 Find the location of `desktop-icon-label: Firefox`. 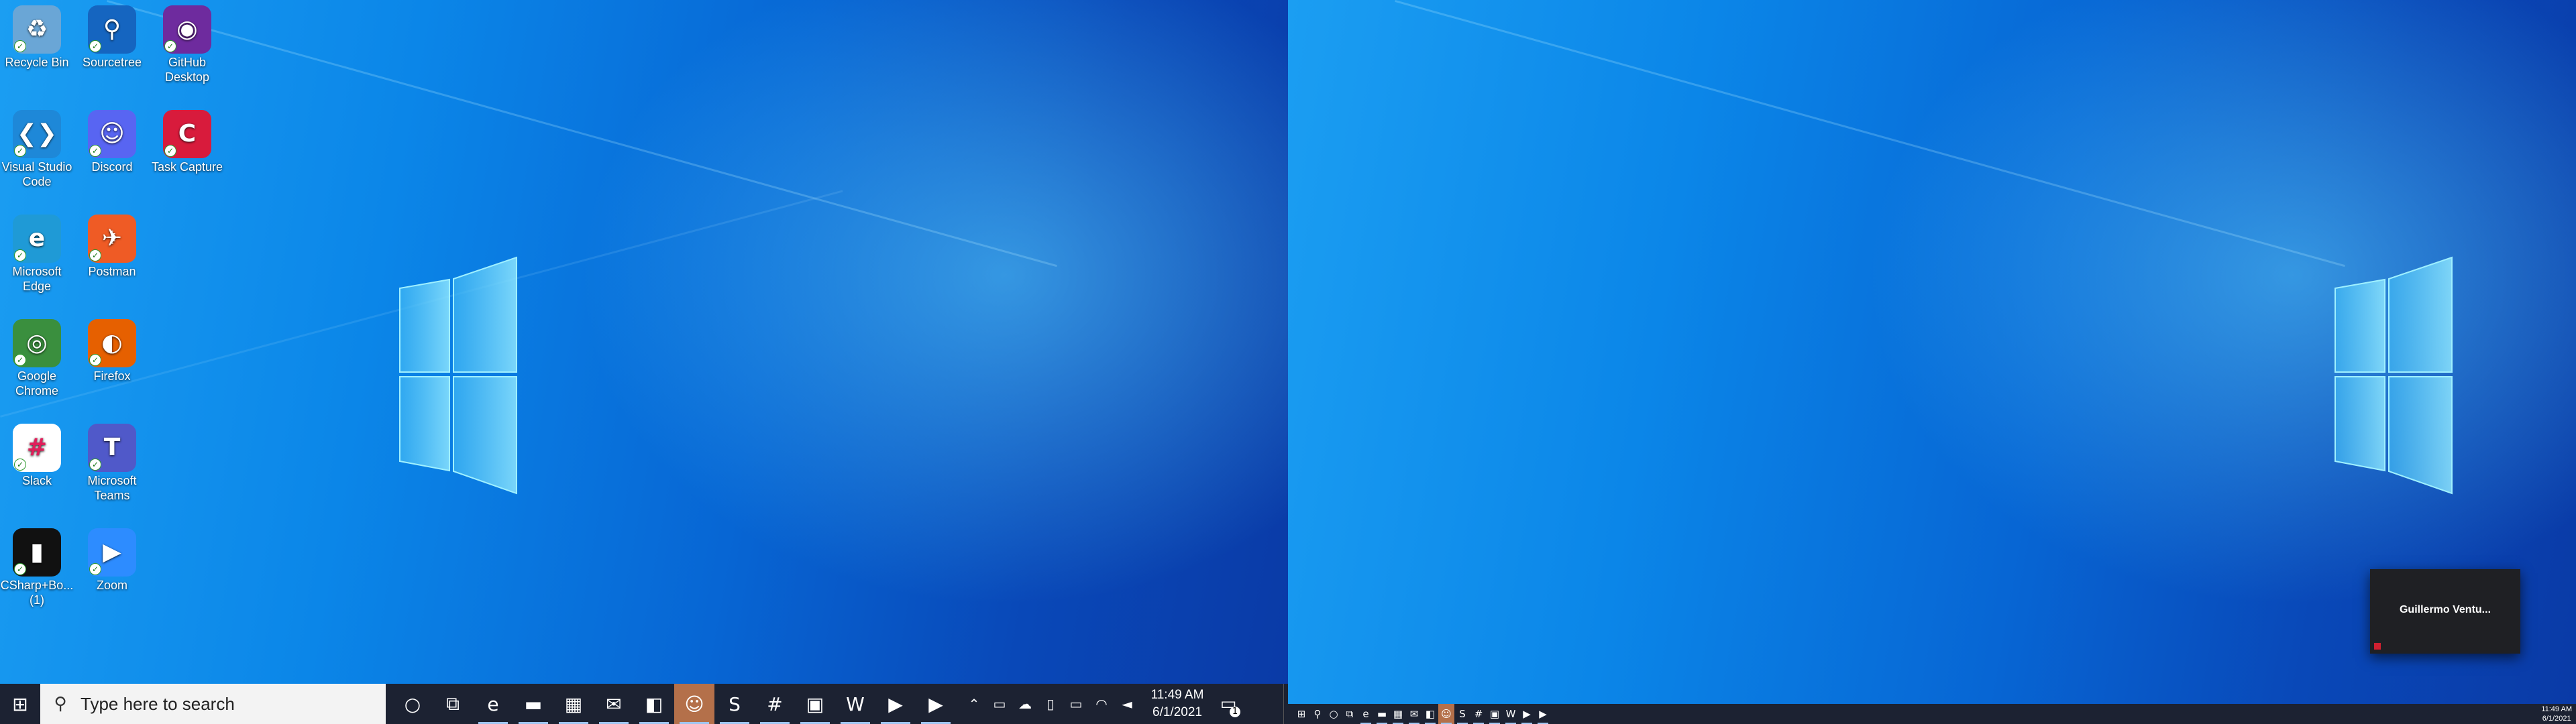

desktop-icon-label: Firefox is located at coordinates (112, 376).